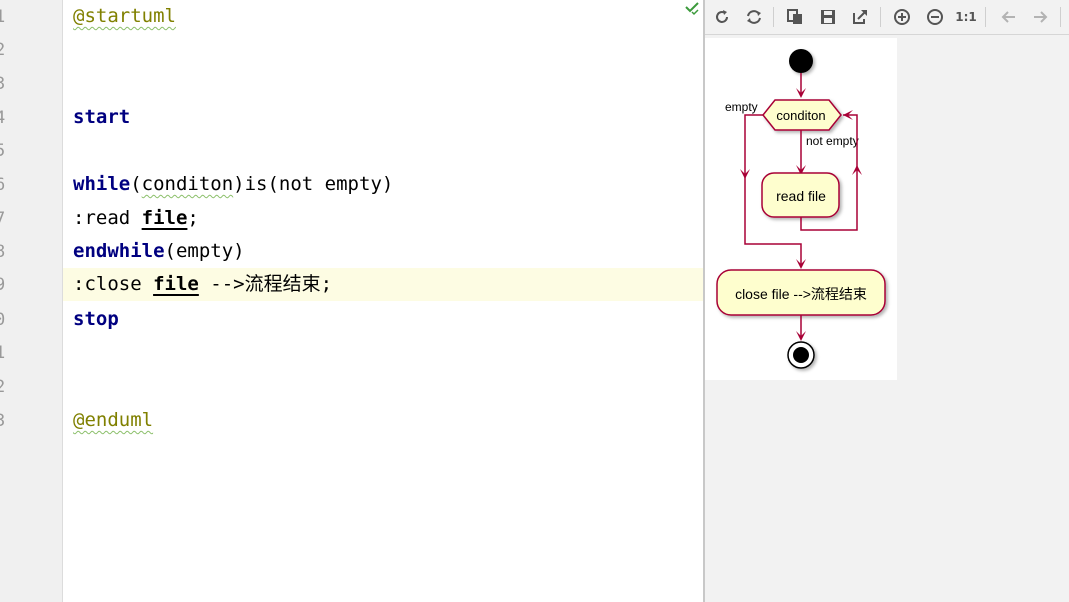 The image size is (1069, 602). Describe the element at coordinates (887, 17) in the screenshot. I see `preview-toolbar: 1:1` at that location.